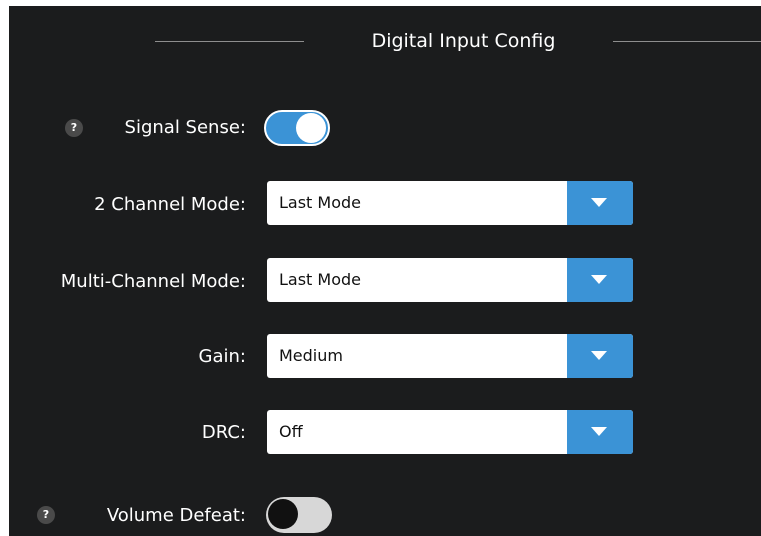 The image size is (761, 536). Describe the element at coordinates (229, 41) in the screenshot. I see `header-divider-left` at that location.